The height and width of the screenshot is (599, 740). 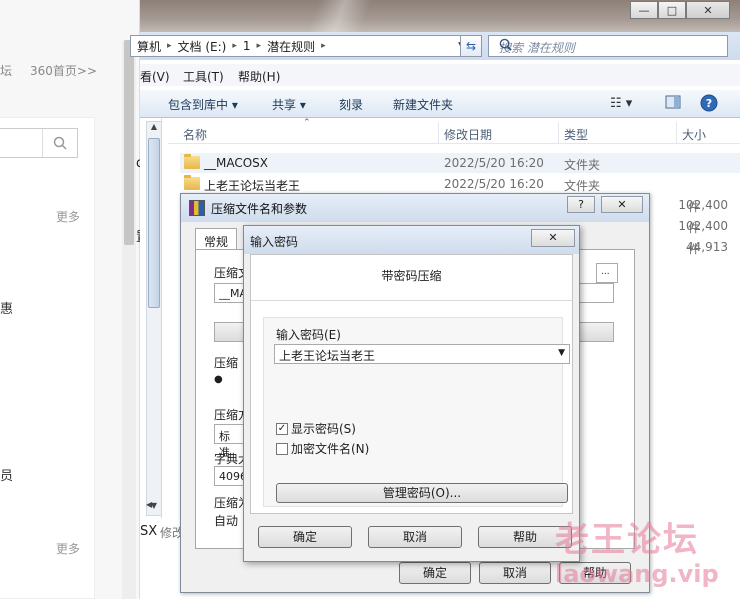 What do you see at coordinates (229, 441) in the screenshot?
I see `method-select: 标准` at bounding box center [229, 441].